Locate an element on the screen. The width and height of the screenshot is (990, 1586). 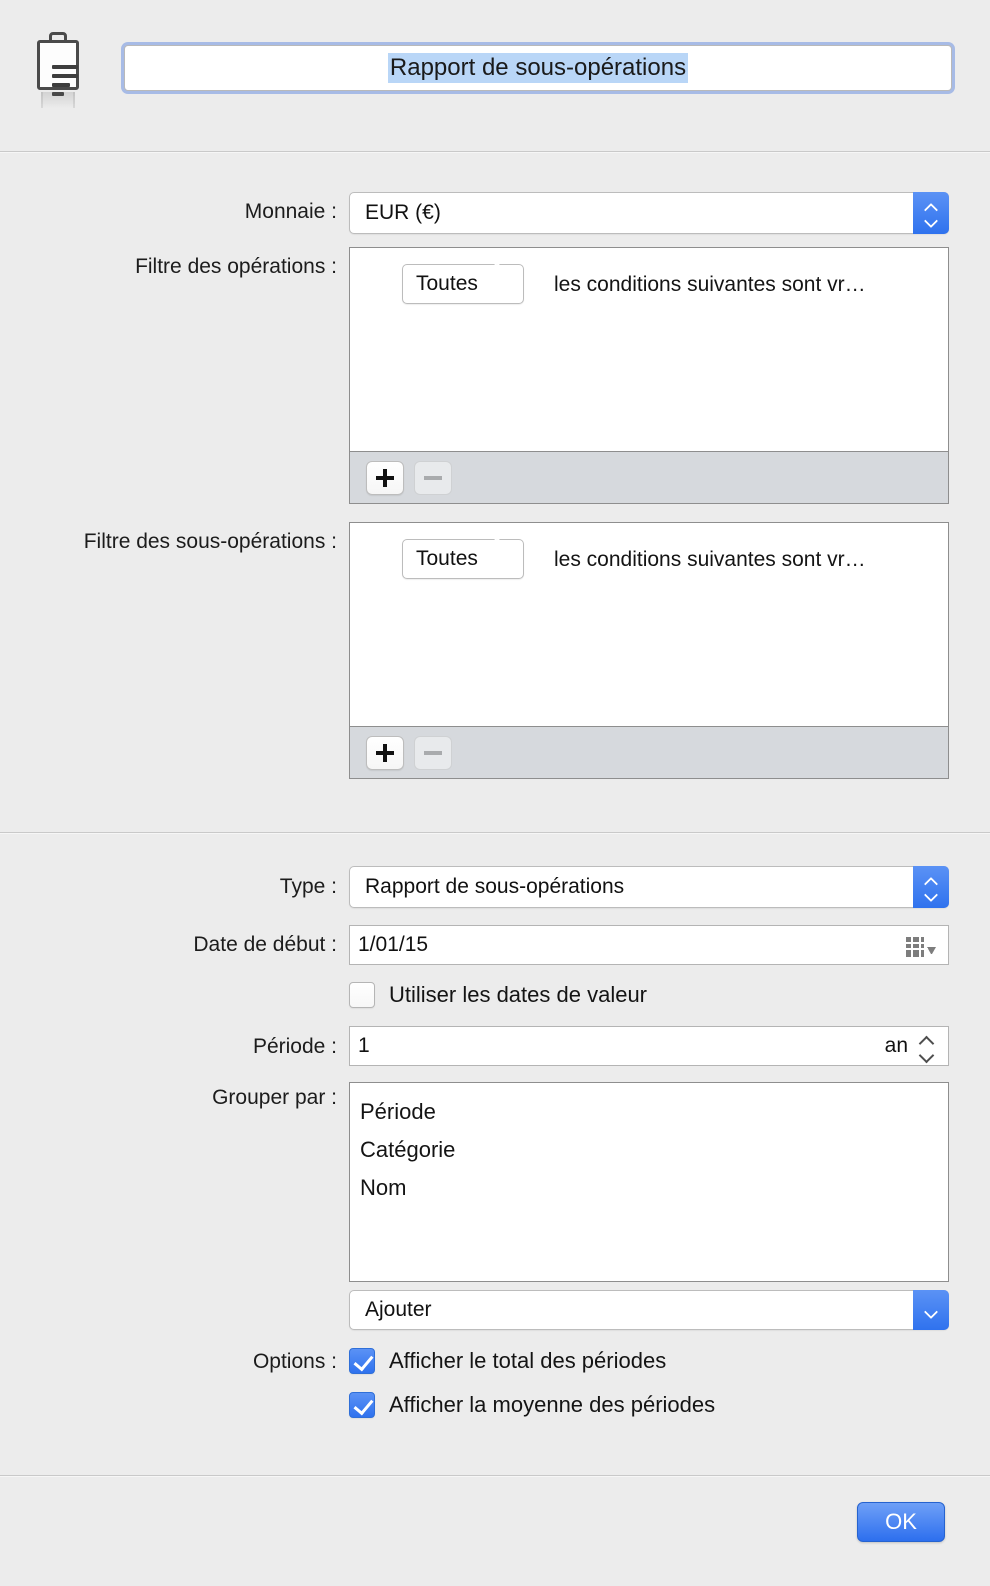
type-label: Type : is located at coordinates (308, 886).